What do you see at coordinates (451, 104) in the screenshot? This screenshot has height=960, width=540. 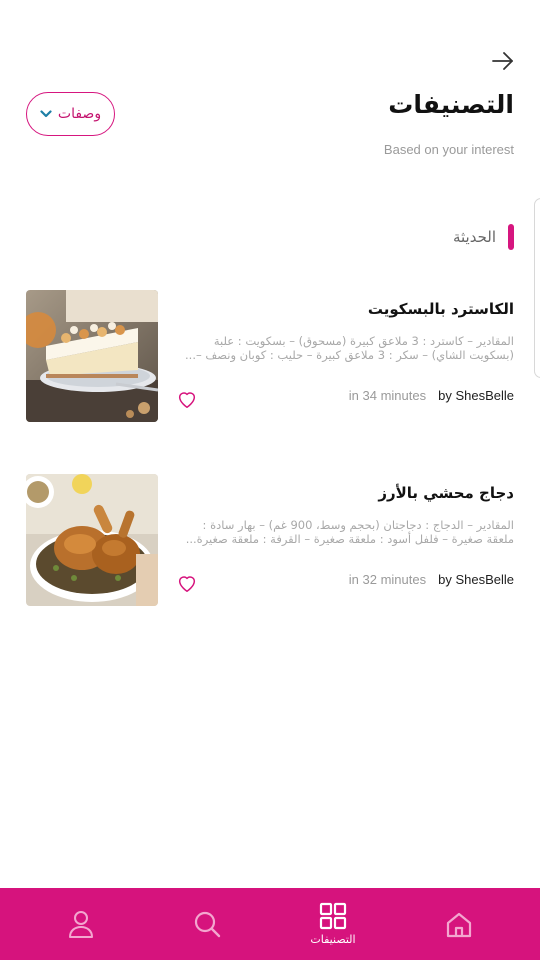 I see `page-title: التصنيفات` at bounding box center [451, 104].